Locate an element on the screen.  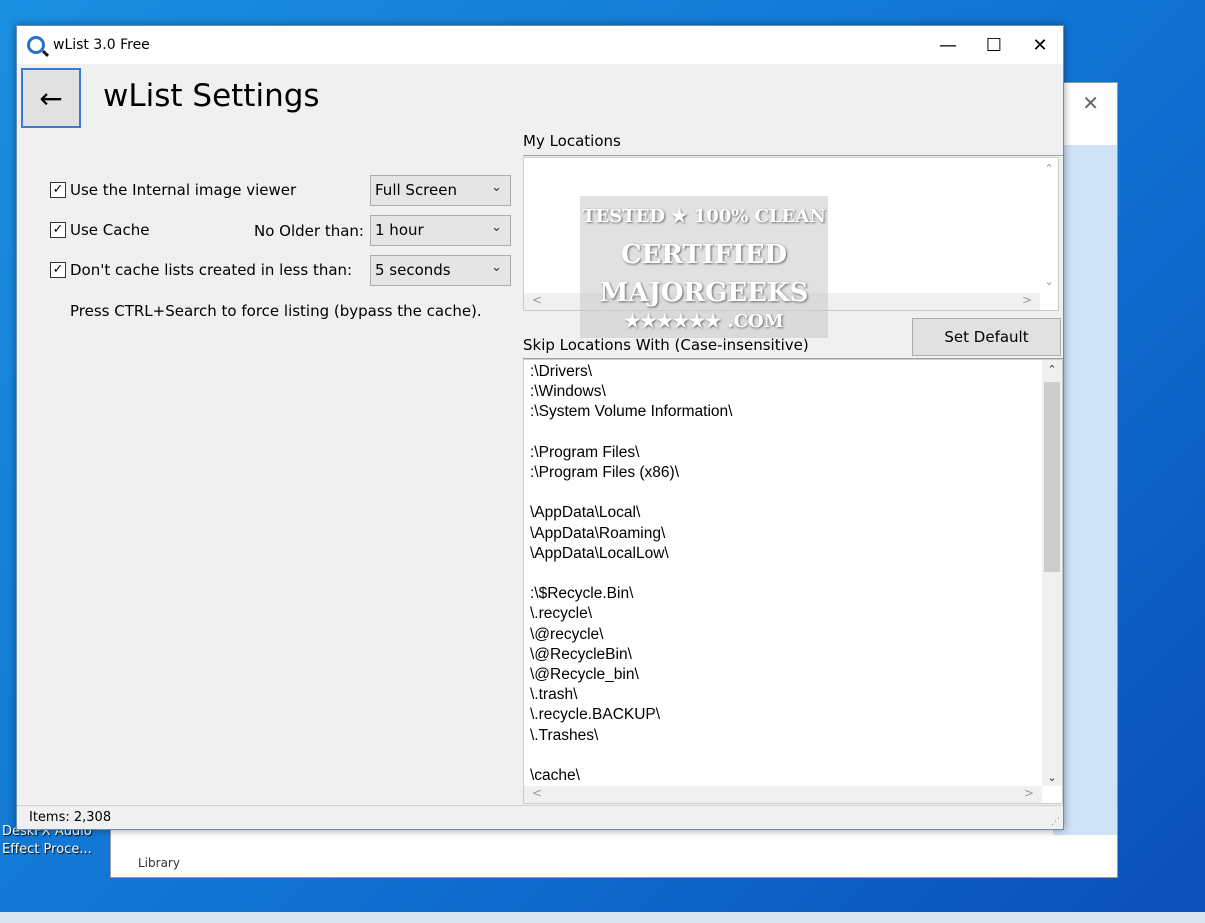
skip-locations-label: Skip Locations With (Case-insensitive) is located at coordinates (666, 345).